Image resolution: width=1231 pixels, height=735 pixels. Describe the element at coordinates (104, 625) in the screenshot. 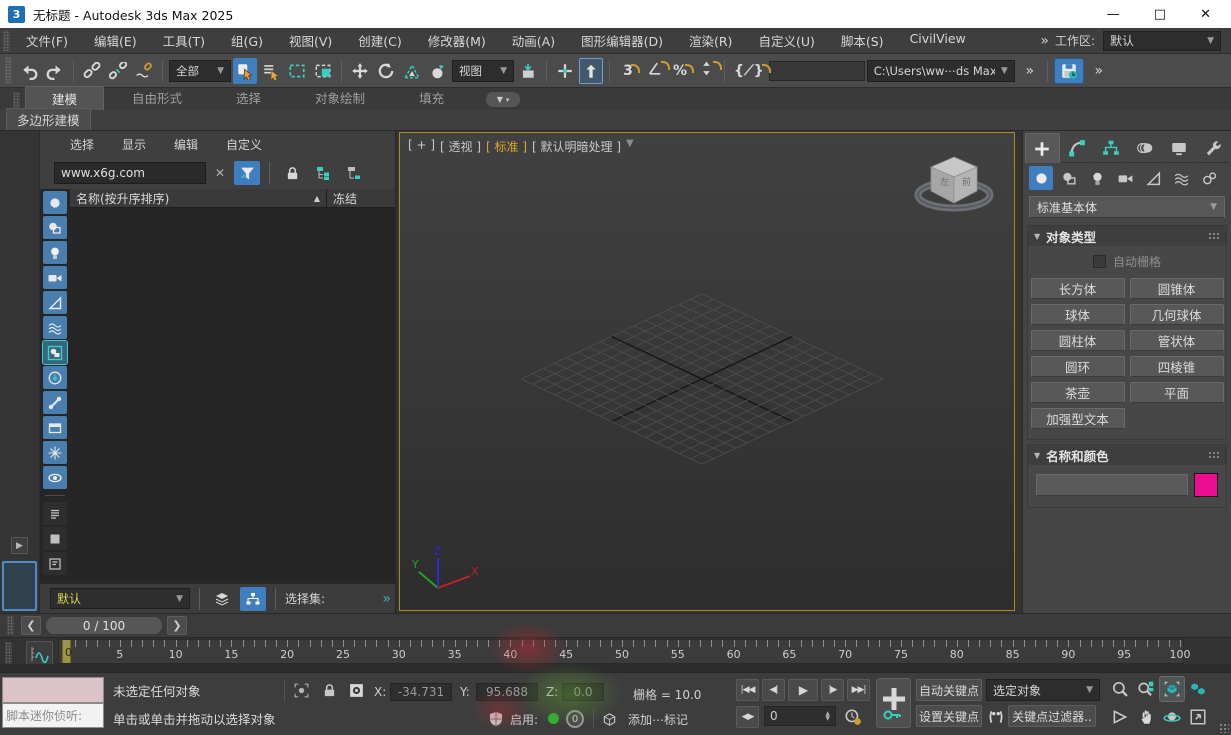

I see `time-slider: 0 / 100` at that location.